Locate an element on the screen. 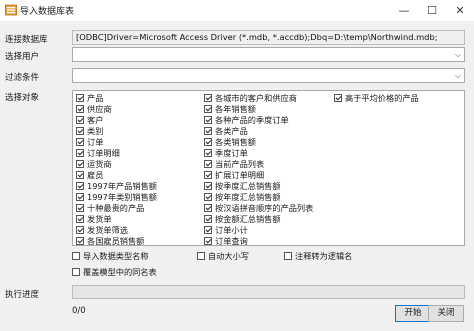 The height and width of the screenshot is (331, 474). list-item: 各类销售额 is located at coordinates (230, 142).